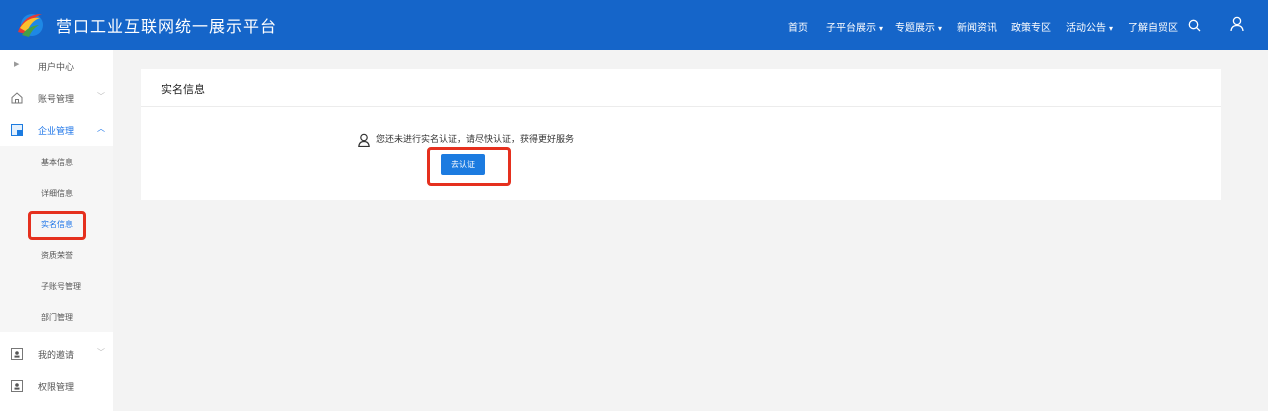 The height and width of the screenshot is (411, 1268). I want to click on home-icon, so click(17, 98).